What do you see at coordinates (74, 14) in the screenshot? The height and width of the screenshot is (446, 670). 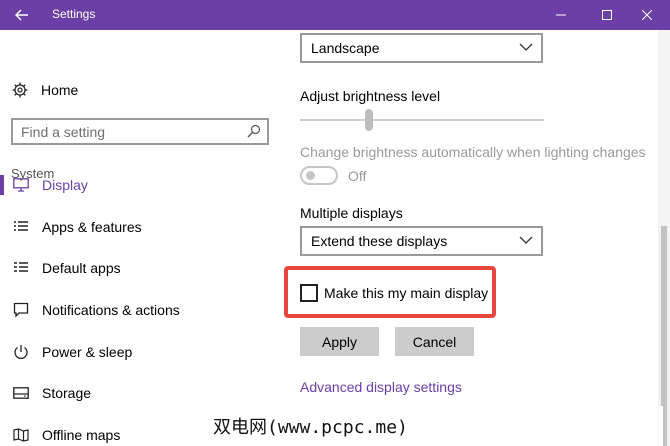 I see `window-title: Settings` at bounding box center [74, 14].